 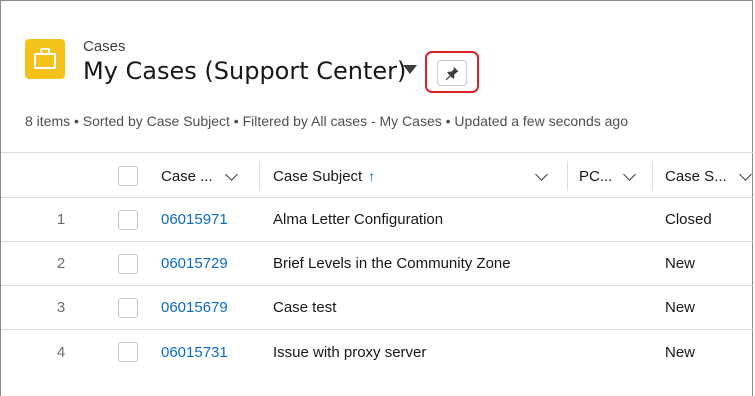 I want to click on row-number: 2, so click(x=61, y=263).